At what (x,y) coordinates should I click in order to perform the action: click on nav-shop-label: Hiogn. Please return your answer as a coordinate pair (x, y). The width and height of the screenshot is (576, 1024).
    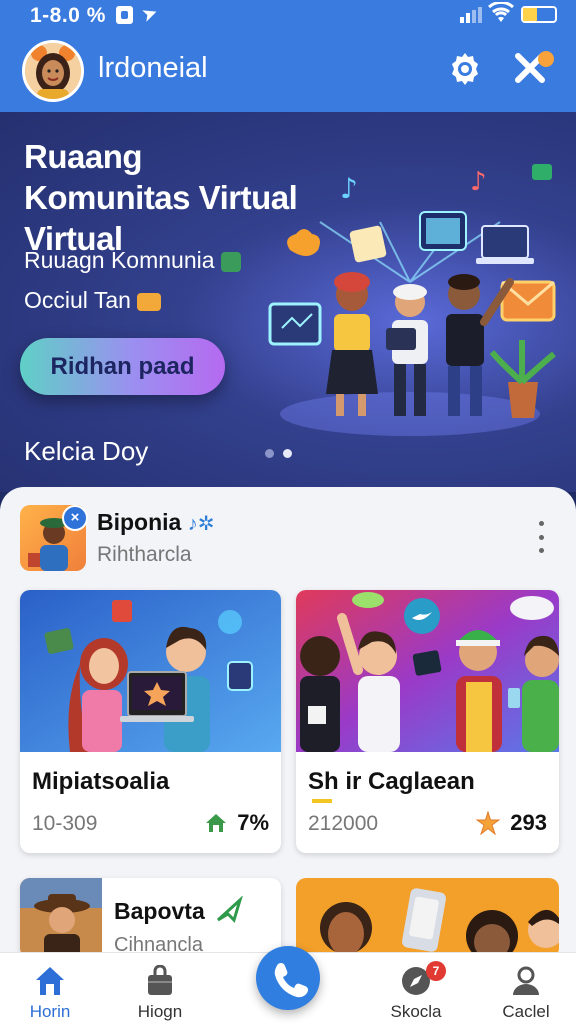
    Looking at the image, I should click on (160, 1011).